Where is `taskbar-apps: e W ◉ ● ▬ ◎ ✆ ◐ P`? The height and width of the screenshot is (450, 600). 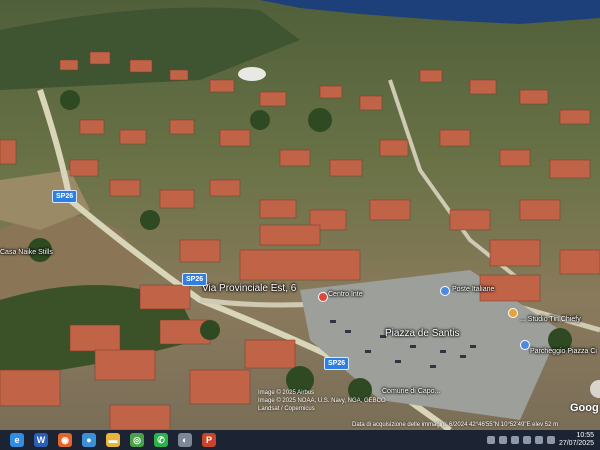 taskbar-apps: e W ◉ ● ▬ ◎ ✆ ◐ P is located at coordinates (108, 440).